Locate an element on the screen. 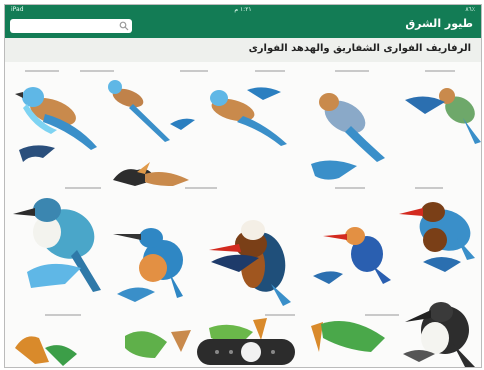 This screenshot has width=484, height=370. search-input is located at coordinates (71, 26).